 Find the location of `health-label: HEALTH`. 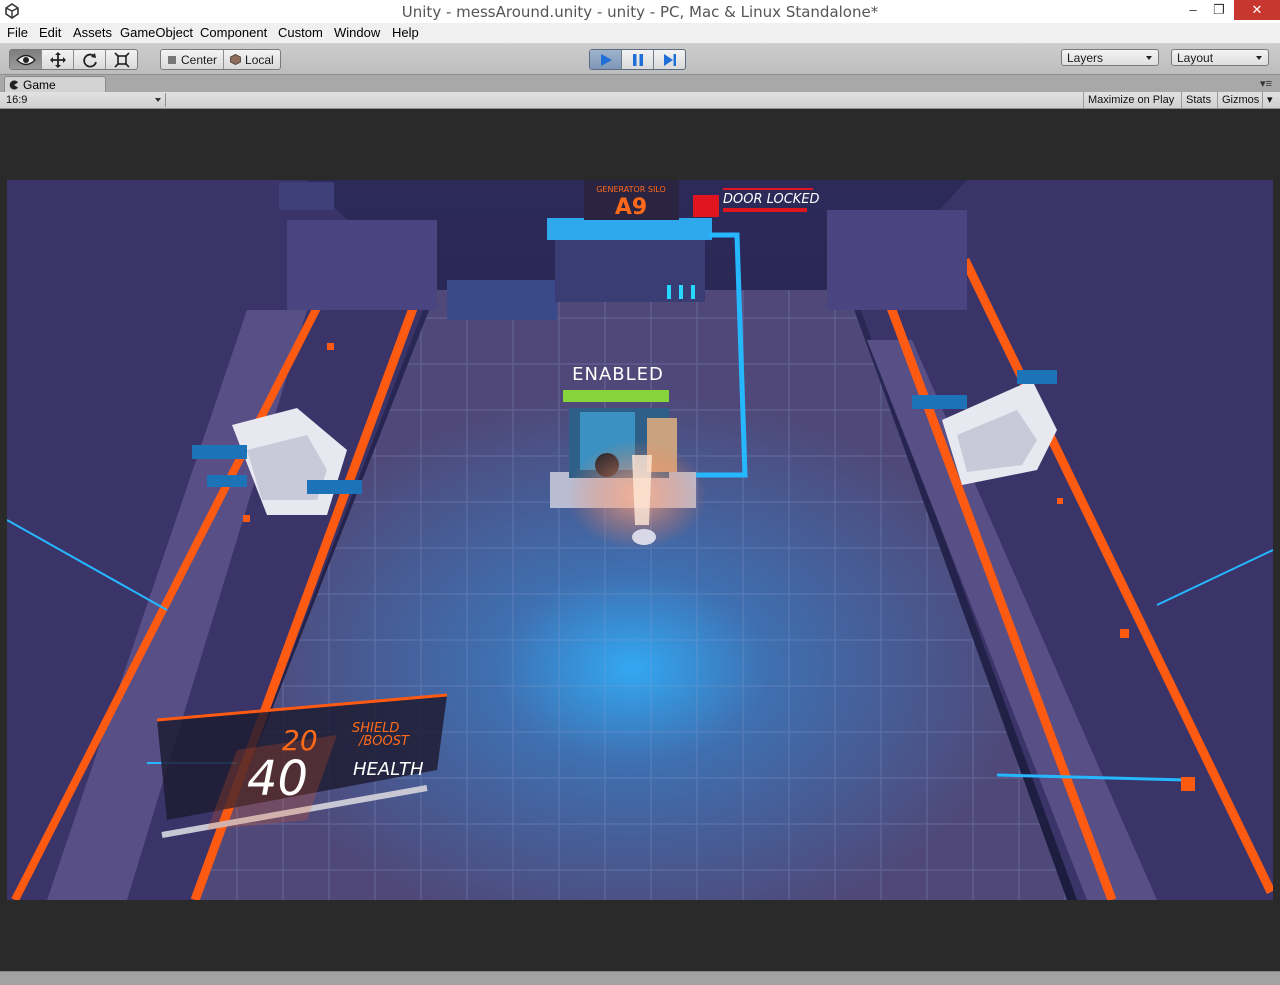

health-label: HEALTH is located at coordinates (388, 769).